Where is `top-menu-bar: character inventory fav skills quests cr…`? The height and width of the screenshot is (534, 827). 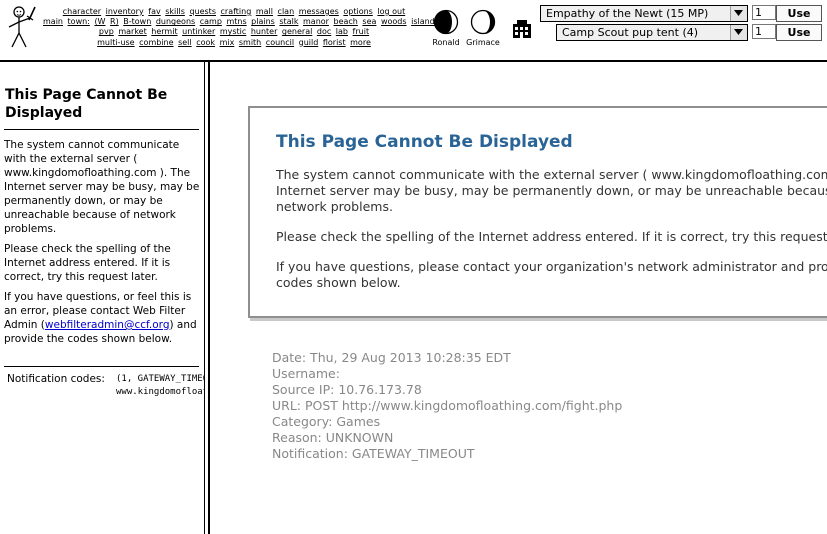
top-menu-bar: character inventory fav skills quests cr… is located at coordinates (413, 31).